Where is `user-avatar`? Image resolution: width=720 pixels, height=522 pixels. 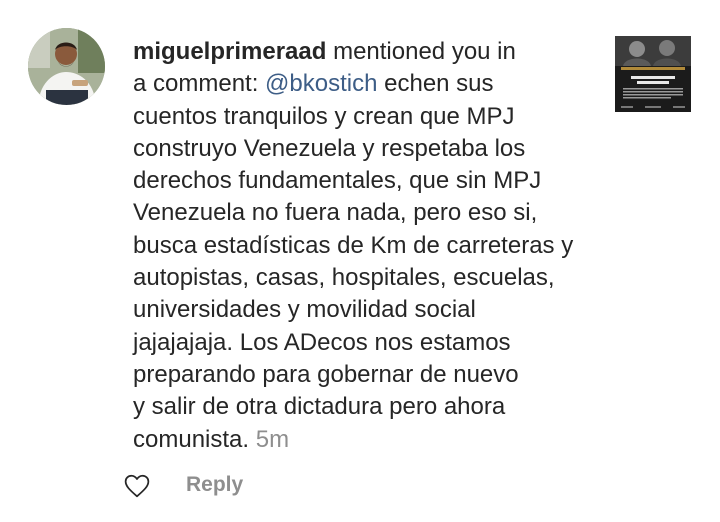
user-avatar is located at coordinates (66, 66).